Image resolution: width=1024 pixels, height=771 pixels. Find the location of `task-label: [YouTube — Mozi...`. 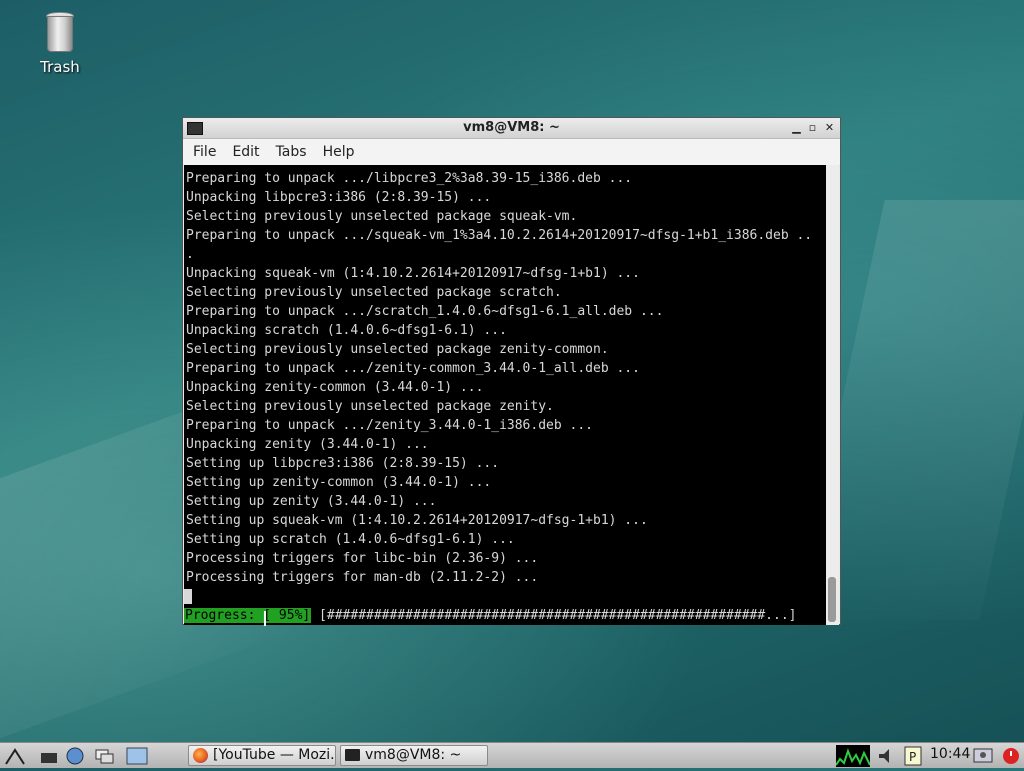

task-label: [YouTube — Mozi... is located at coordinates (274, 755).